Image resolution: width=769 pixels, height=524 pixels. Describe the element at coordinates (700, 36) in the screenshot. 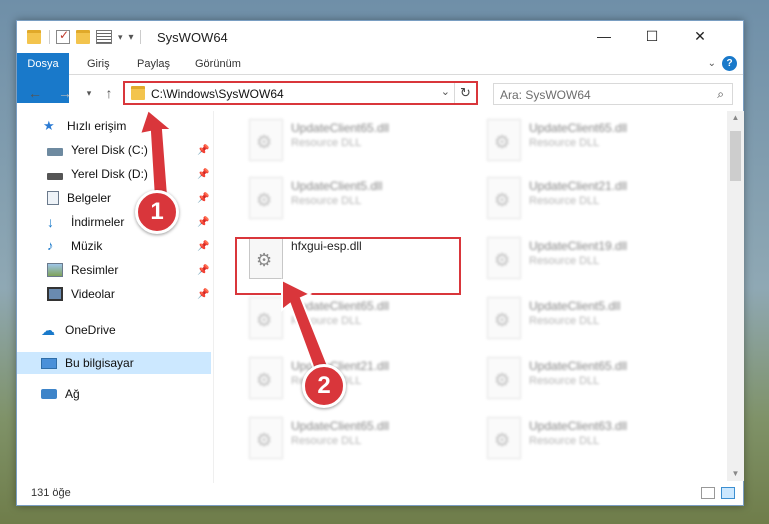

I see `close-button: ✕` at that location.